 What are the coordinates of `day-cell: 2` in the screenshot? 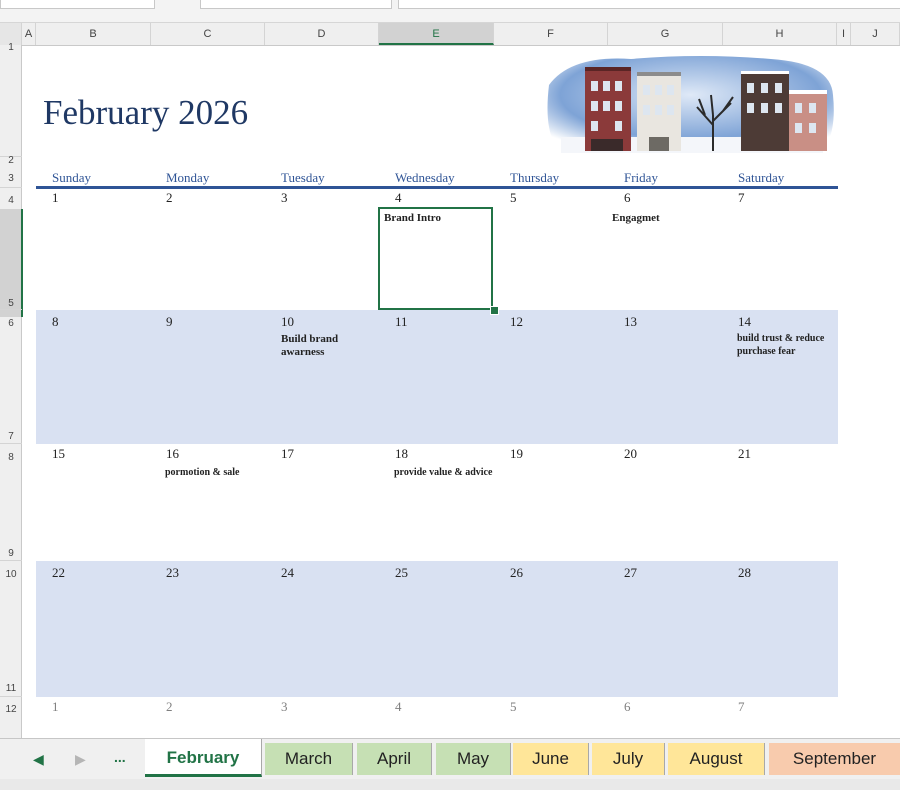 It's located at (169, 198).